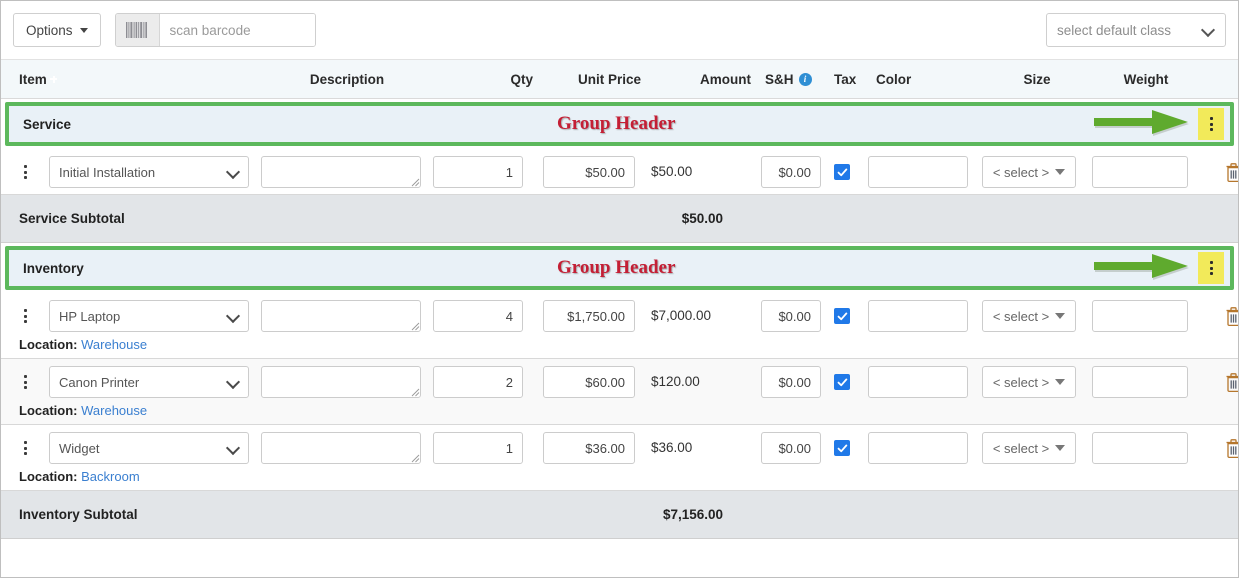 Image resolution: width=1239 pixels, height=578 pixels. I want to click on qty-cell, so click(488, 172).